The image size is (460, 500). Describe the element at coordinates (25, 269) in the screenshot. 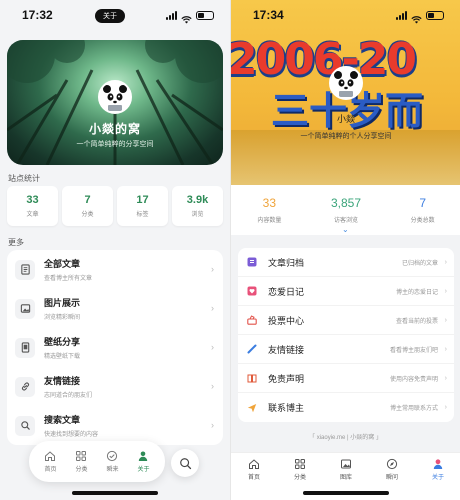

I see `article-icon` at that location.